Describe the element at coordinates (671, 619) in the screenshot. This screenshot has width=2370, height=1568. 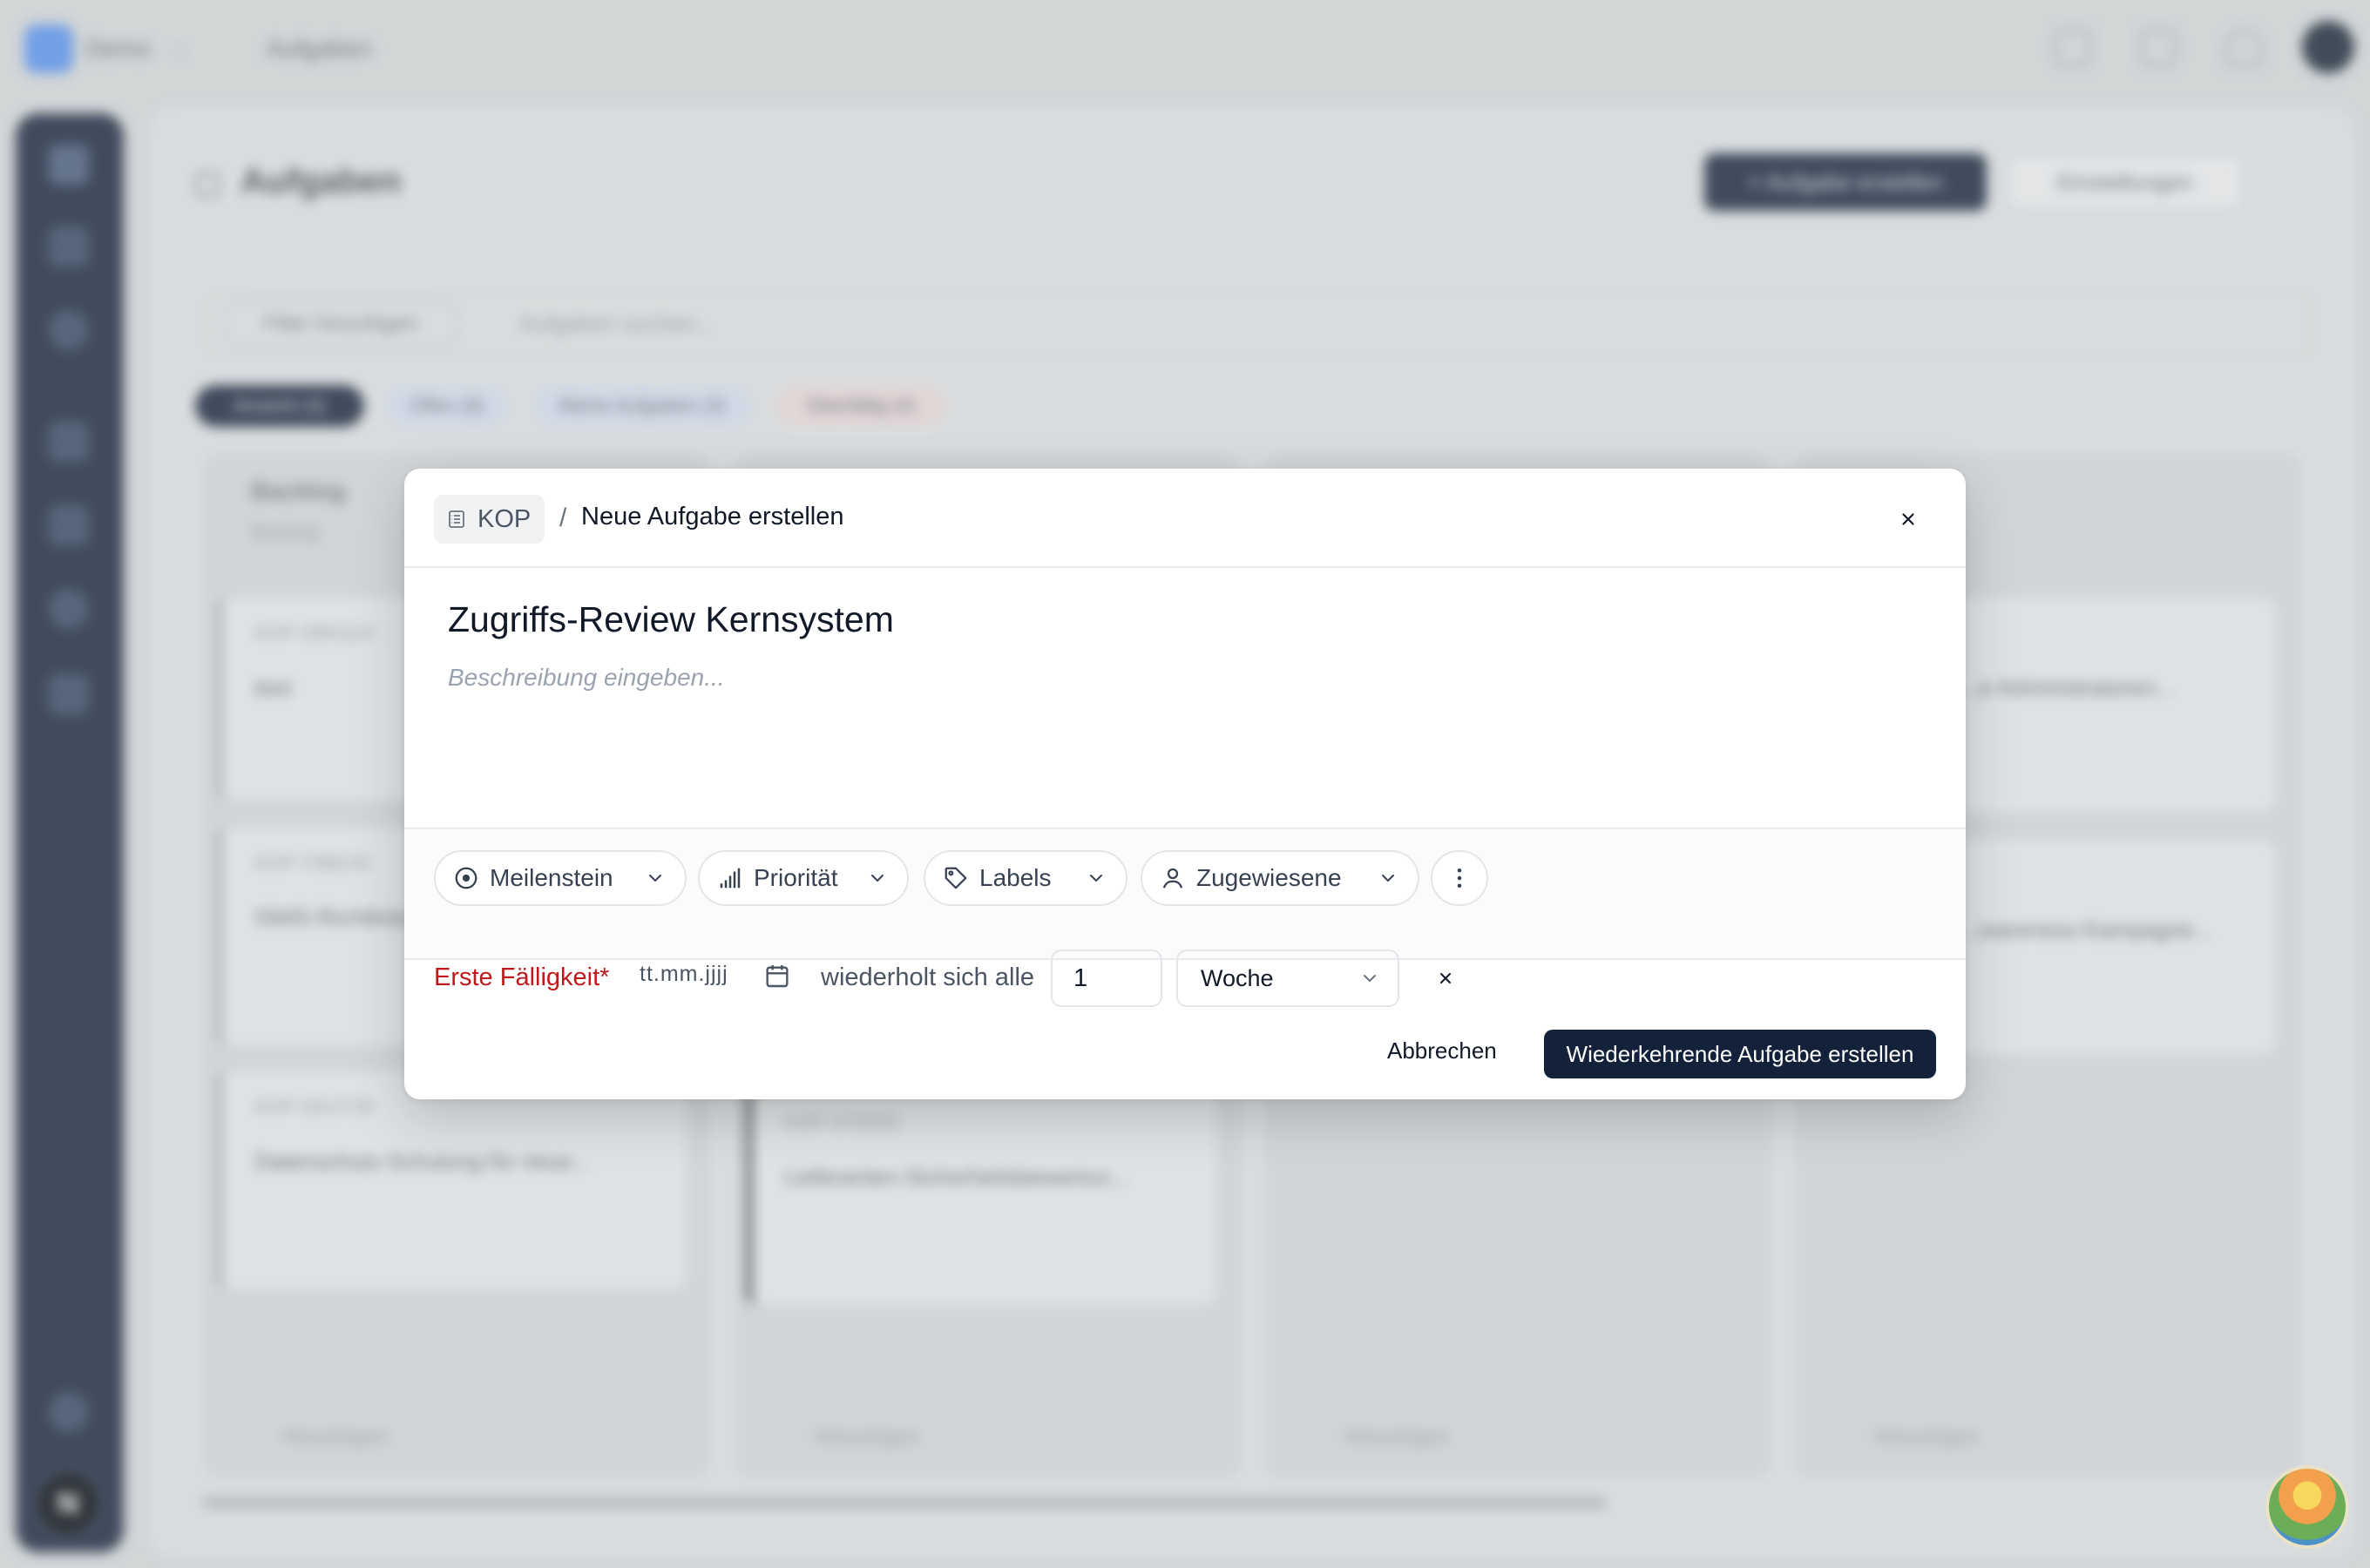
I see `task-title-input: Zugriffs-Review Kernsystem` at that location.